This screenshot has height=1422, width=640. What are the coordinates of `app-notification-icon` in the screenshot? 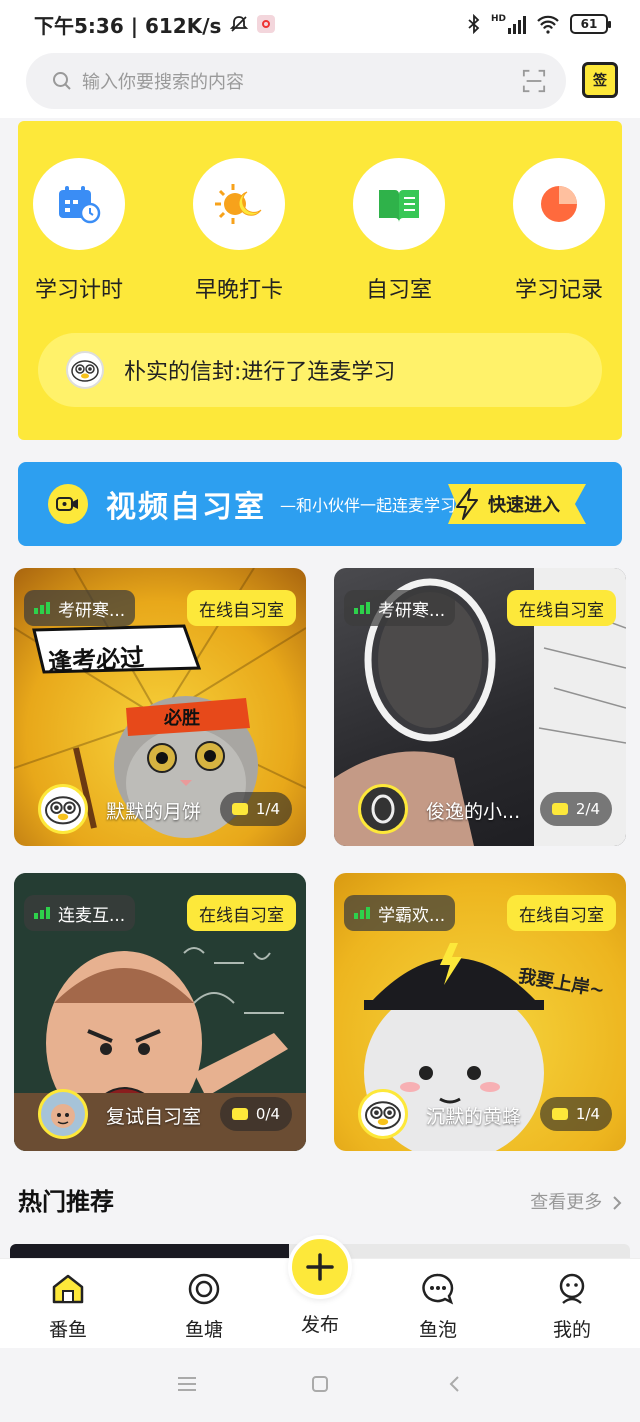 It's located at (266, 24).